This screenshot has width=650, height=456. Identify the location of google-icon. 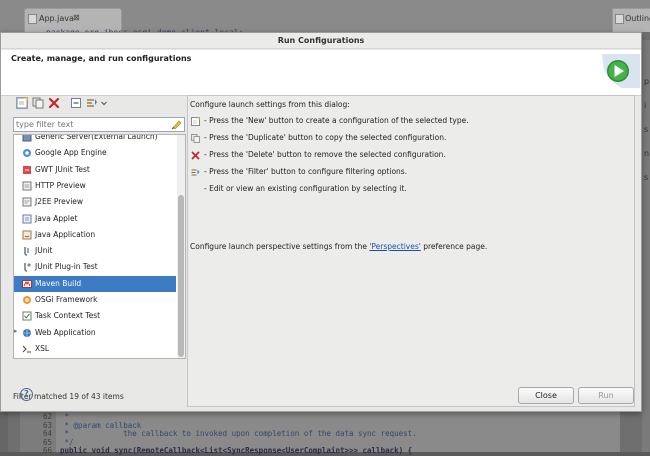
(27, 153).